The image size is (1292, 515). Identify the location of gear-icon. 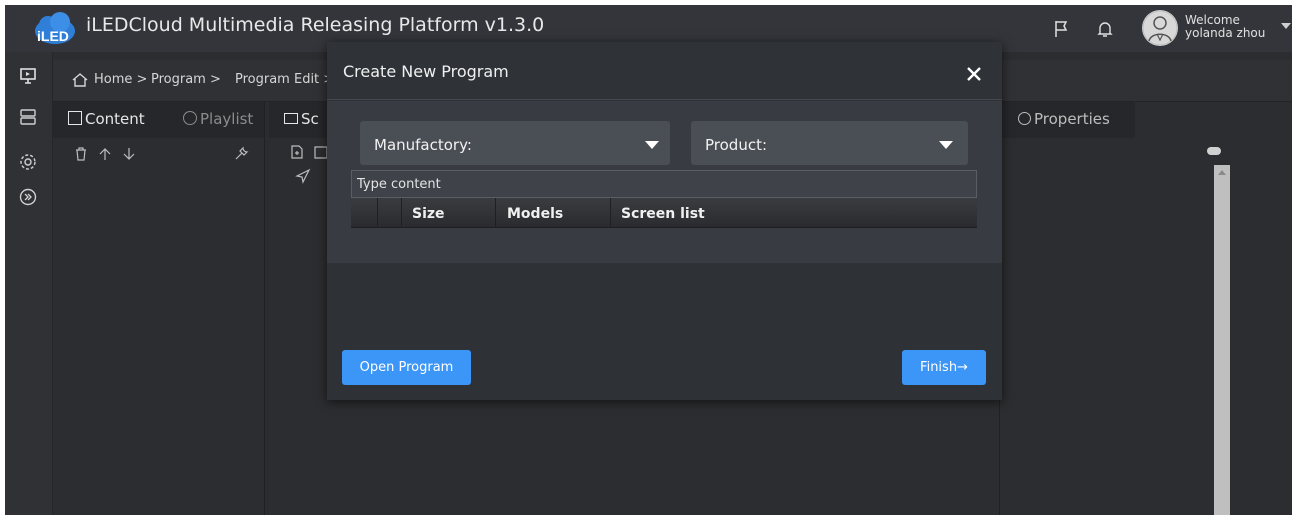
(28, 162).